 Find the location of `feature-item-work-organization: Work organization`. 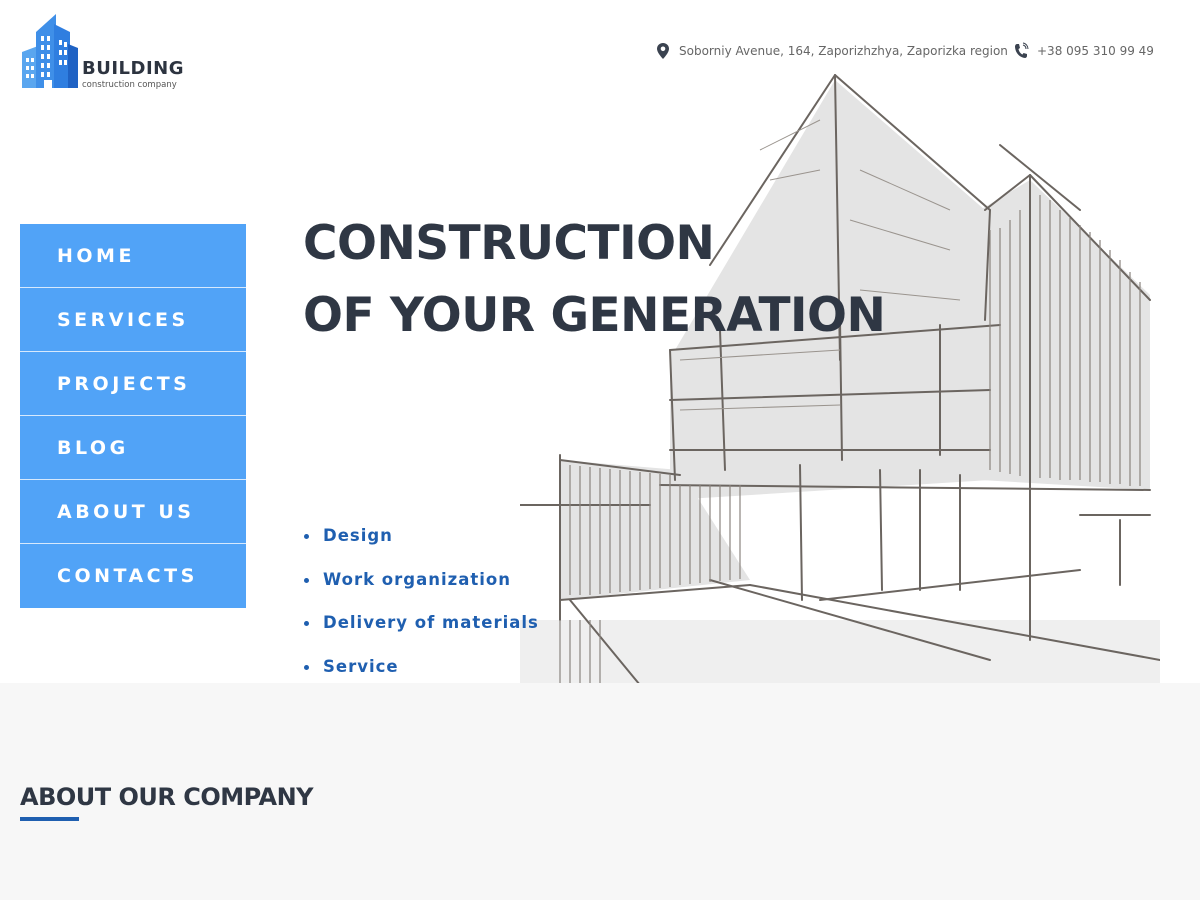

feature-item-work-organization: Work organization is located at coordinates (421, 588).